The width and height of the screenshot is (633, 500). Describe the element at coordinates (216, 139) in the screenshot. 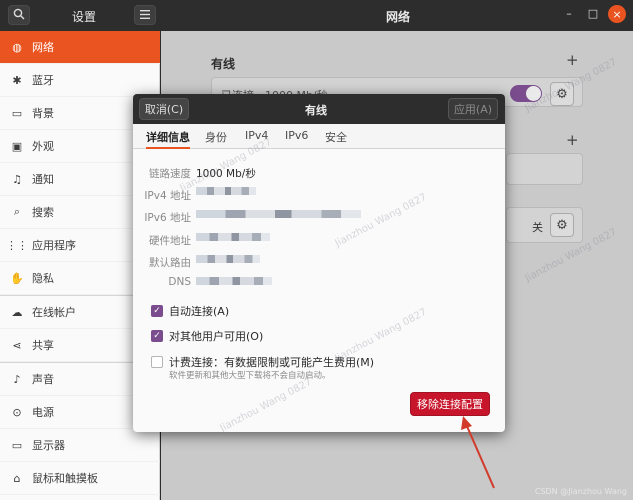

I see `tab-identity: 身份` at that location.